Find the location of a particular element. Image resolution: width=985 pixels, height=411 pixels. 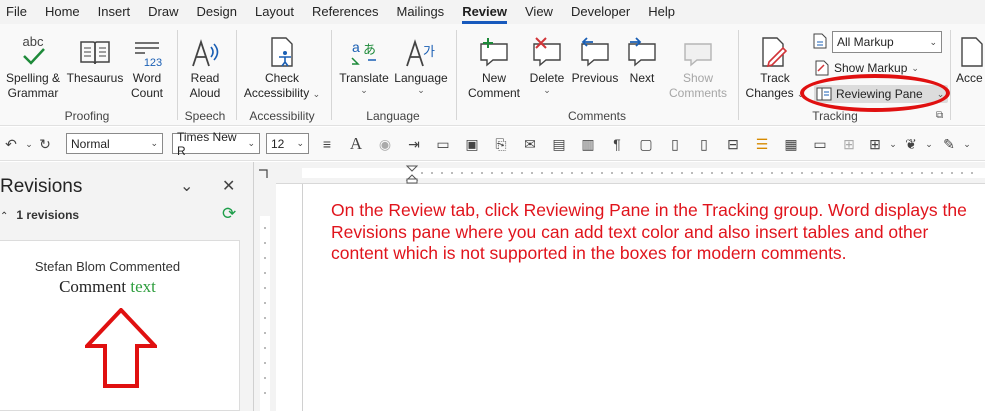

read-aloud-icon is located at coordinates (205, 50).